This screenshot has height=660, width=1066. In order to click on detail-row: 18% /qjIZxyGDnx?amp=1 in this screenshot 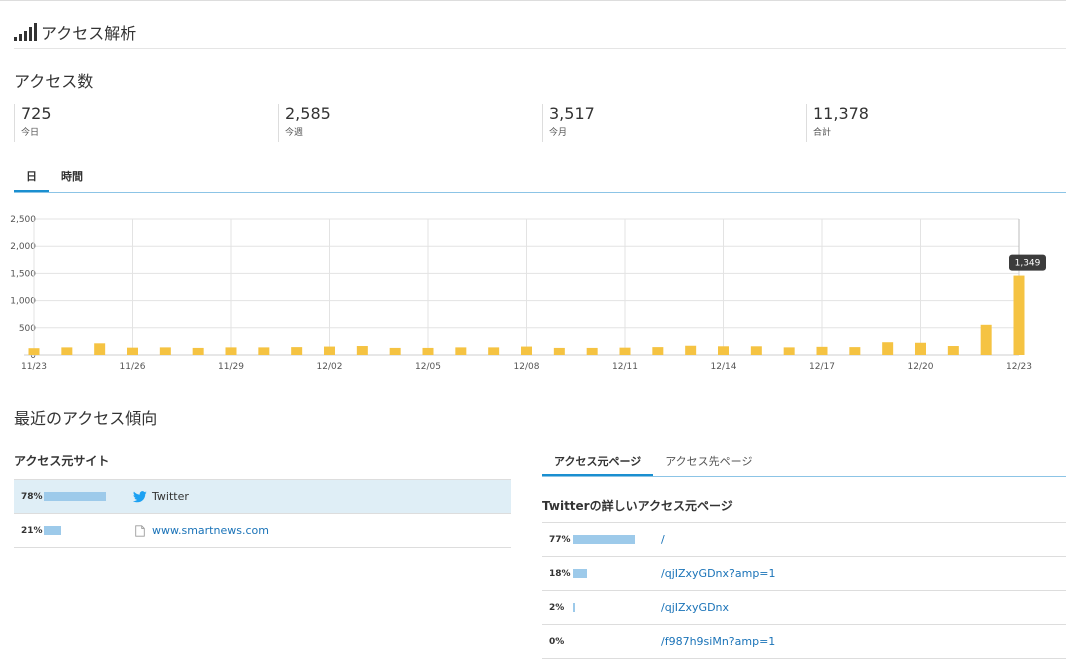, I will do `click(804, 574)`.